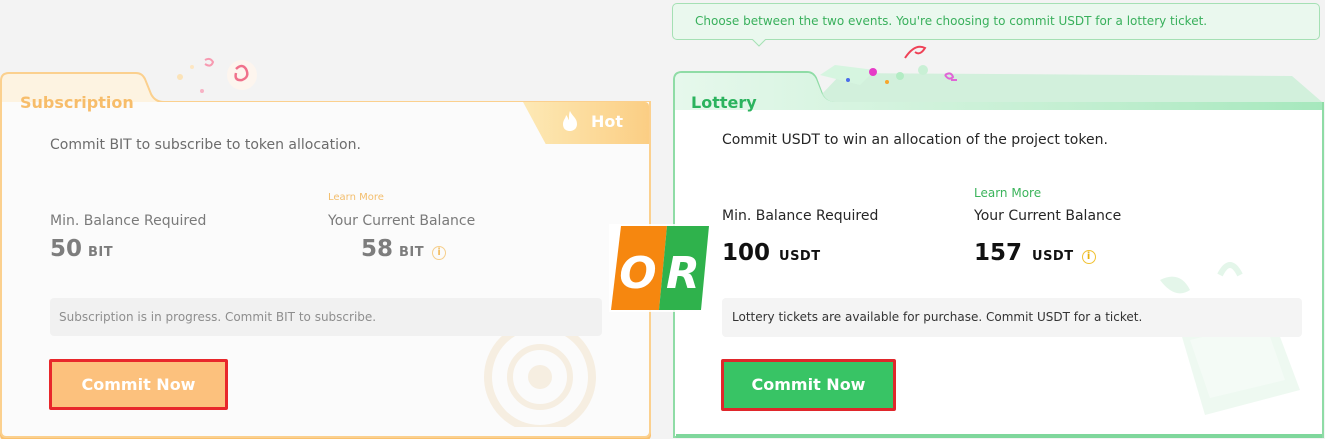  What do you see at coordinates (683, 273) in the screenshot?
I see `or-badge-letter-r: R` at bounding box center [683, 273].